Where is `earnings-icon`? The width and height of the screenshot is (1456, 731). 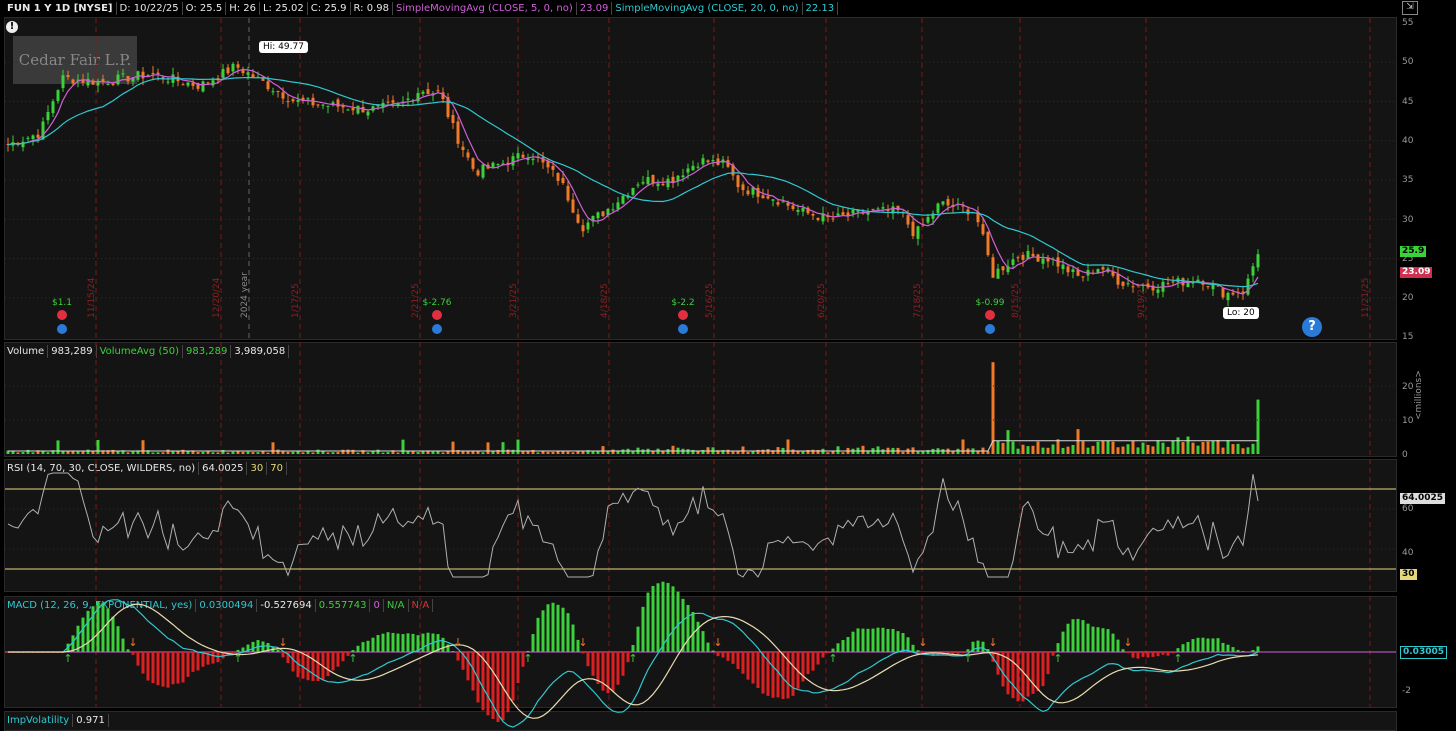
earnings-icon is located at coordinates (683, 315).